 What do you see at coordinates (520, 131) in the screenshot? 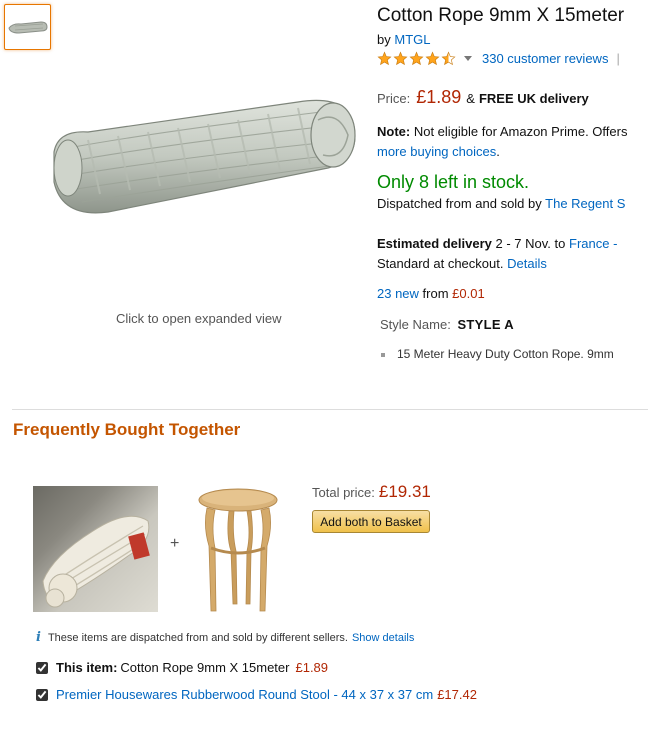
I see `note-text: Not eligible for Amazon Prime. Offers` at bounding box center [520, 131].